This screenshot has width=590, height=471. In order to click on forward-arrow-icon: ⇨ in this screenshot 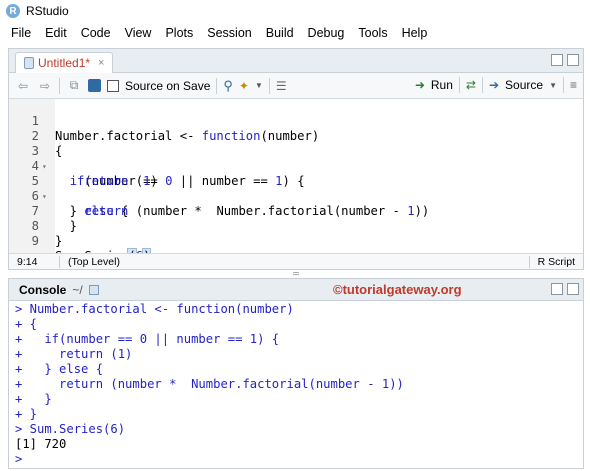, I will do `click(45, 86)`.